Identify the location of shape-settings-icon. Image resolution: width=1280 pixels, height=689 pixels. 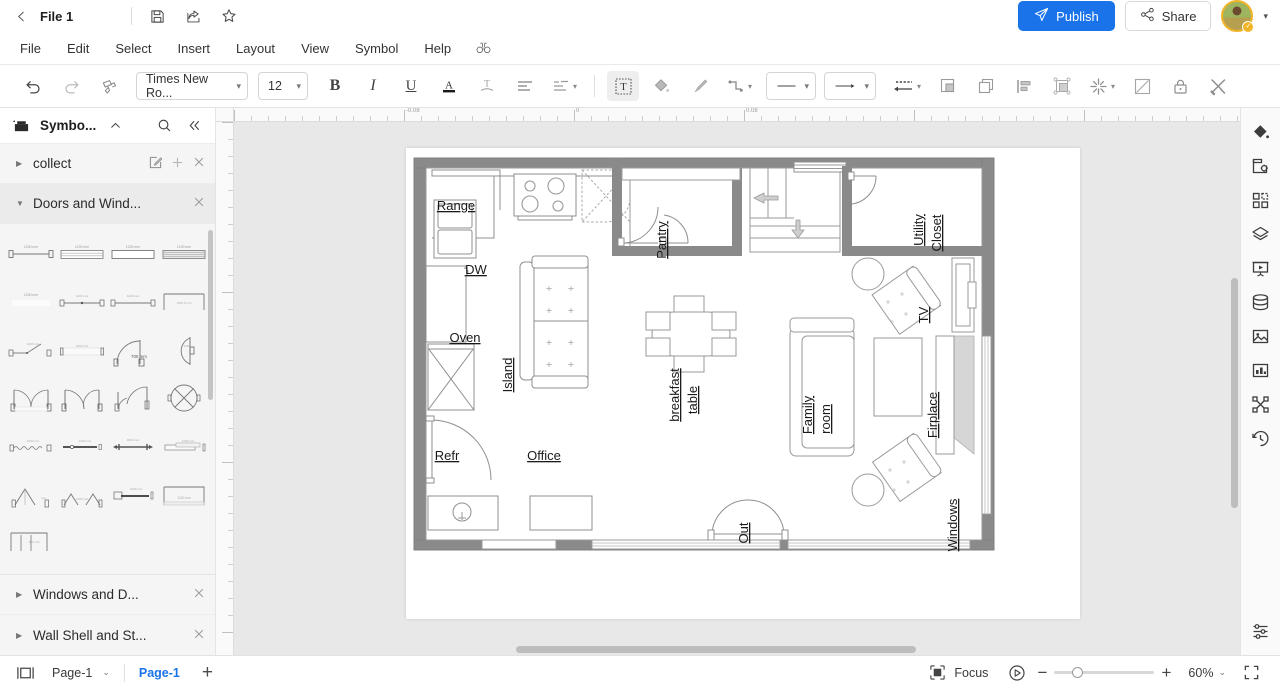
(1261, 166).